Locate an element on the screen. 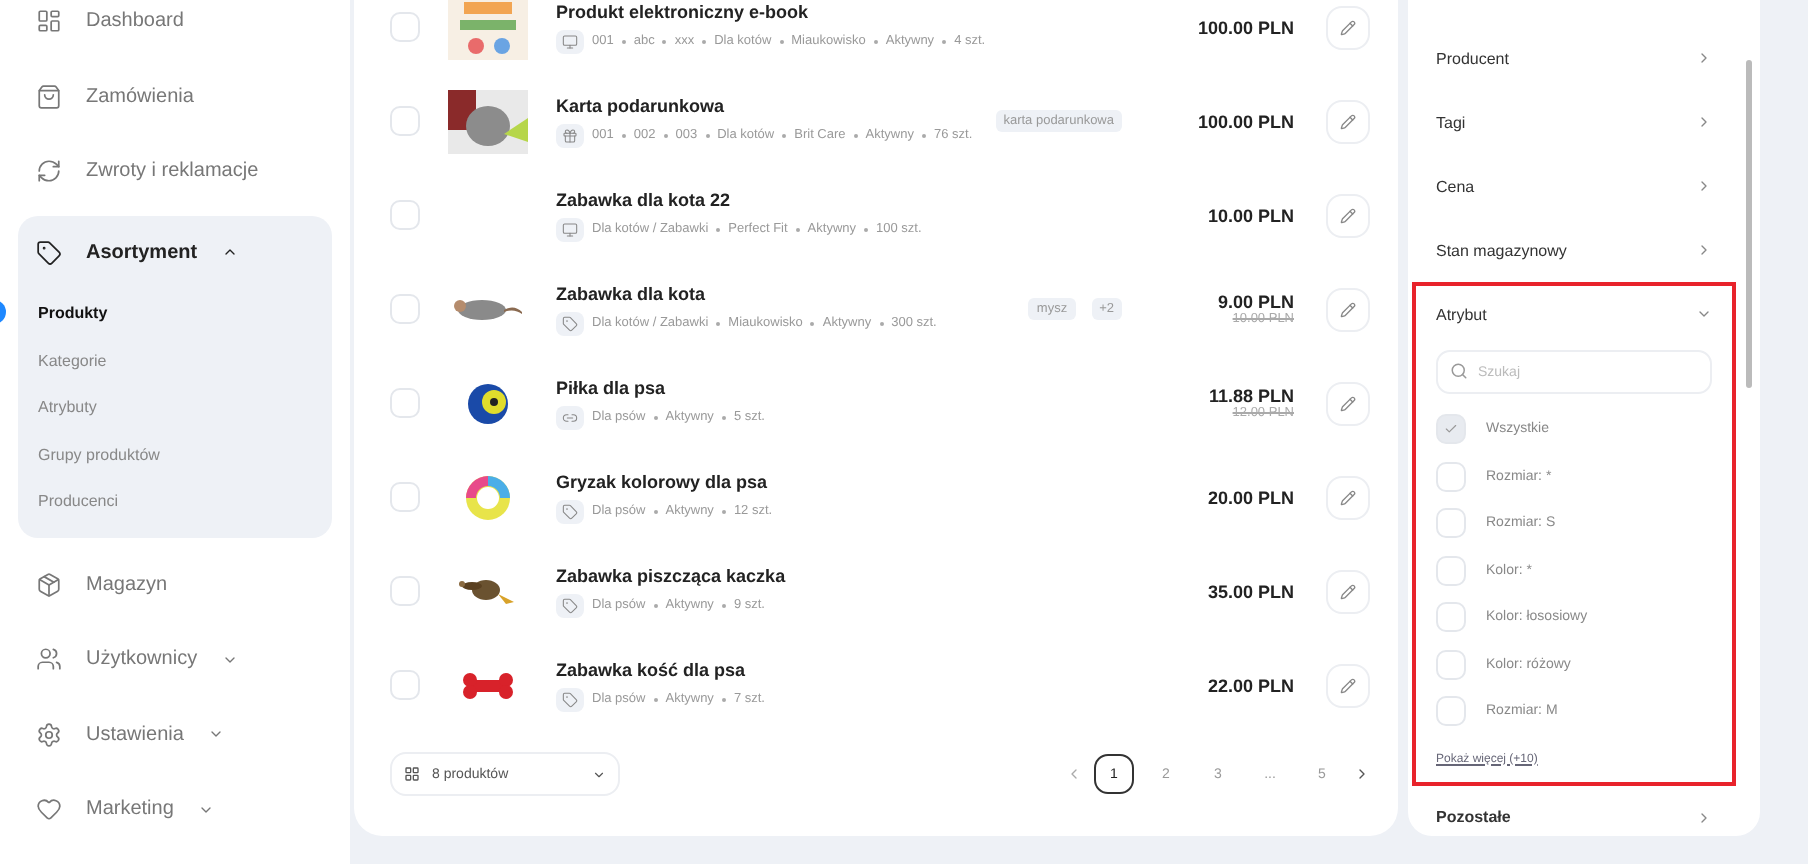 This screenshot has width=1808, height=864. gift-icon is located at coordinates (570, 135).